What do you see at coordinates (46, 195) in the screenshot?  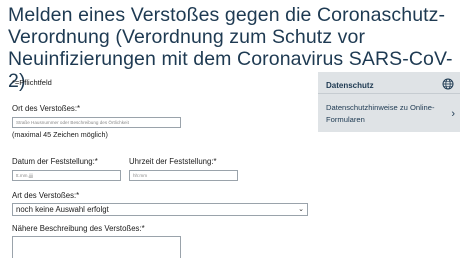 I see `violation-type-label: Art des Verstoßes:*` at bounding box center [46, 195].